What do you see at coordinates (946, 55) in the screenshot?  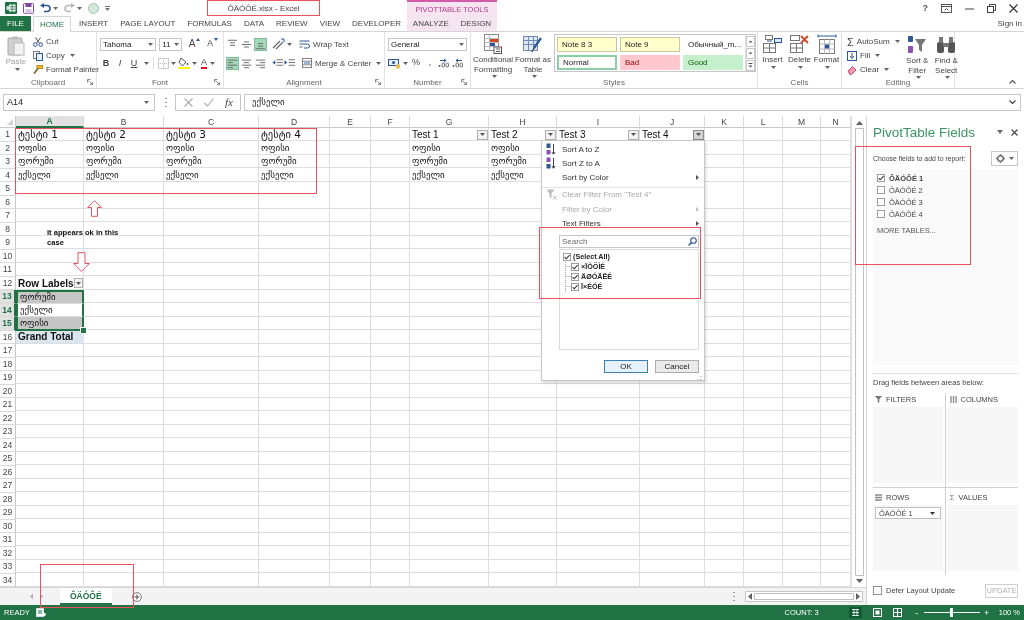 I see `find-select-button: Find & Select` at bounding box center [946, 55].